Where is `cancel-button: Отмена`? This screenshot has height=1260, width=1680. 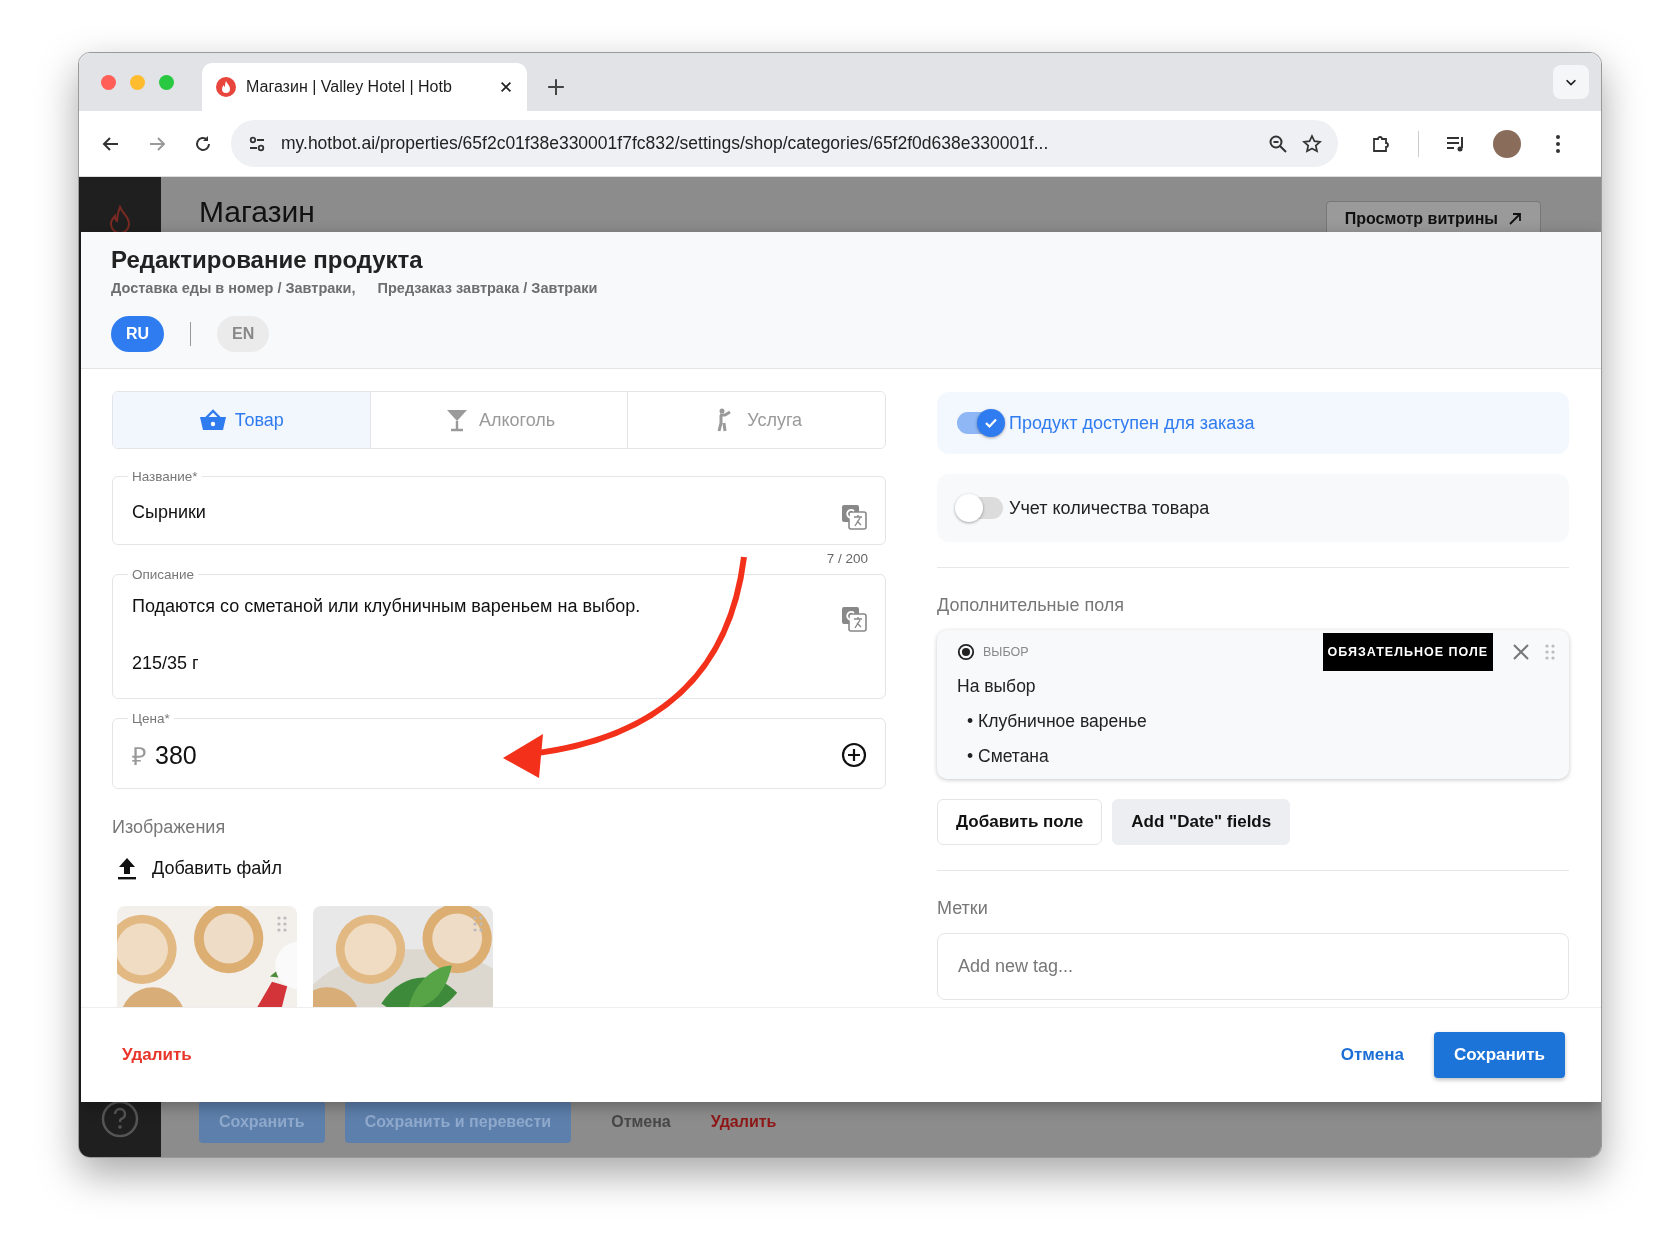 cancel-button: Отмена is located at coordinates (1372, 1055).